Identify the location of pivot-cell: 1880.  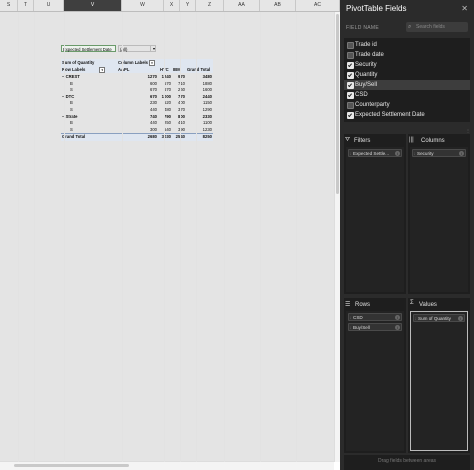
(205, 83).